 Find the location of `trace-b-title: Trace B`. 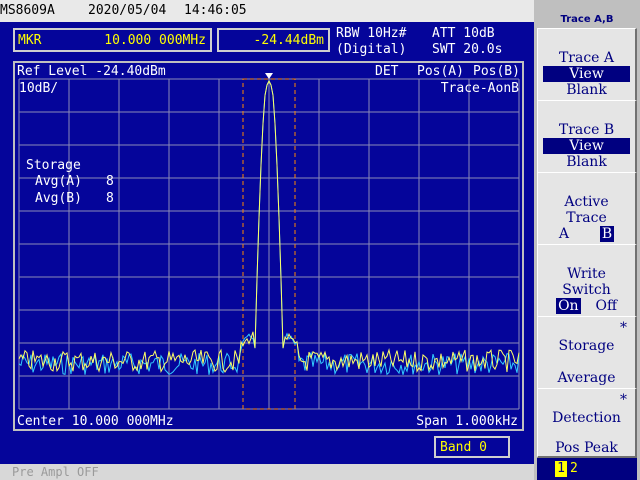

trace-b-title: Trace B is located at coordinates (586, 130).